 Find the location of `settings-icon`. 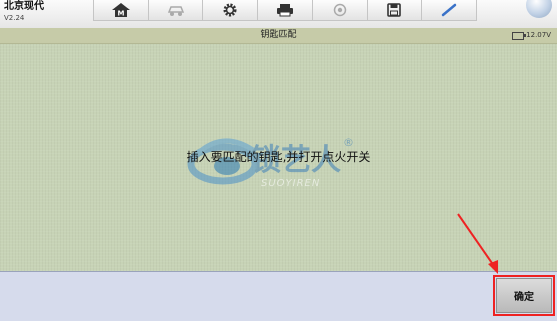

settings-icon is located at coordinates (230, 10).